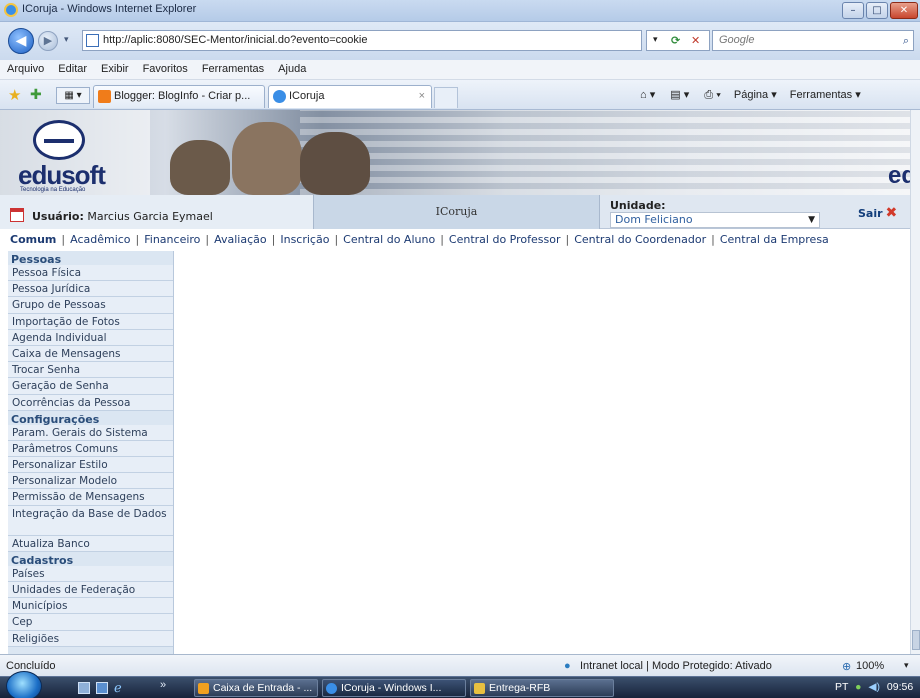  I want to click on stop-icon: ✕, so click(695, 40).